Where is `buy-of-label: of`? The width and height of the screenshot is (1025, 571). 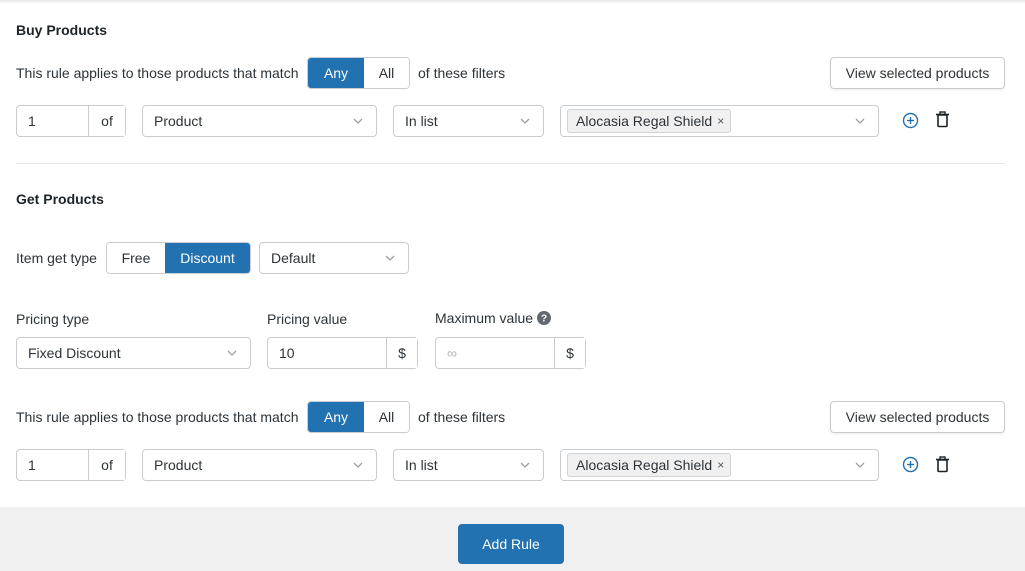 buy-of-label: of is located at coordinates (106, 121).